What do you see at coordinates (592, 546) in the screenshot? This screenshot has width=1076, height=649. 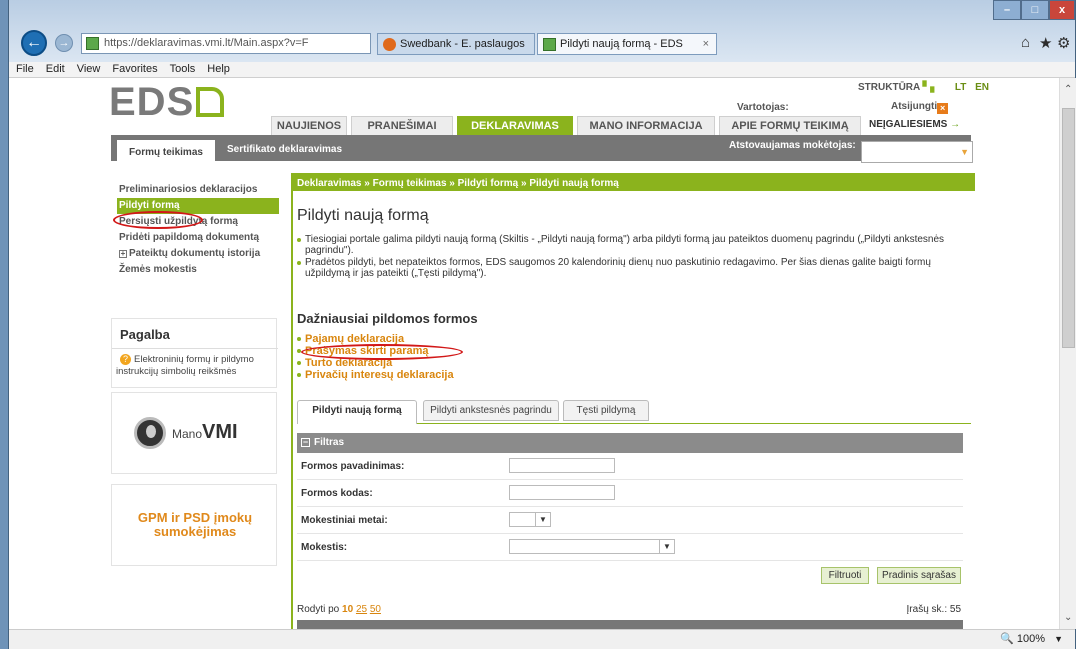 I see `tax-select: ▼` at bounding box center [592, 546].